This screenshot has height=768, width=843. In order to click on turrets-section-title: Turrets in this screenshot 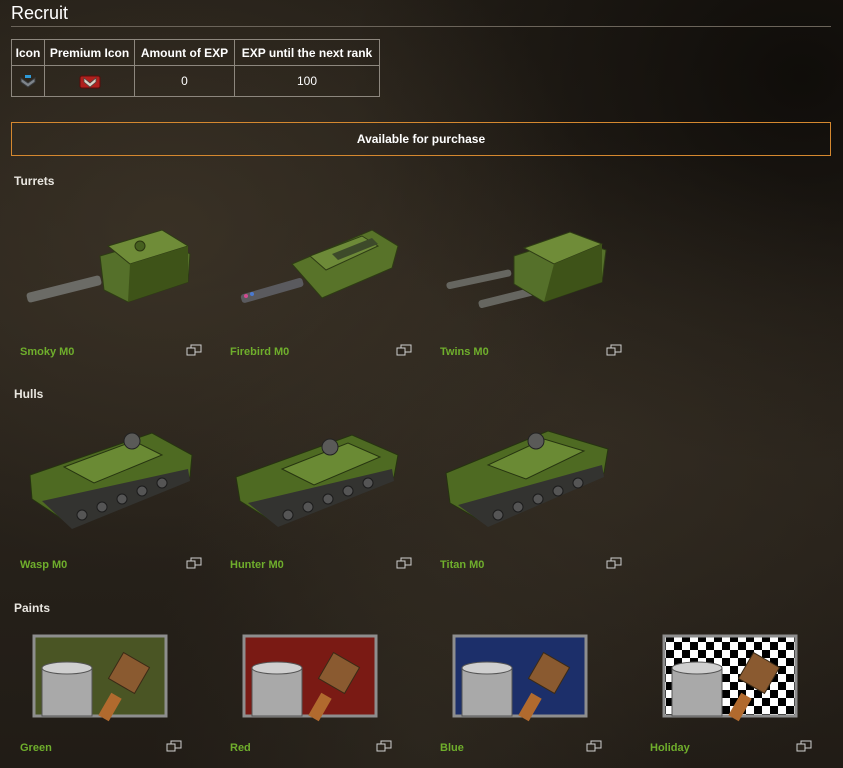, I will do `click(34, 181)`.